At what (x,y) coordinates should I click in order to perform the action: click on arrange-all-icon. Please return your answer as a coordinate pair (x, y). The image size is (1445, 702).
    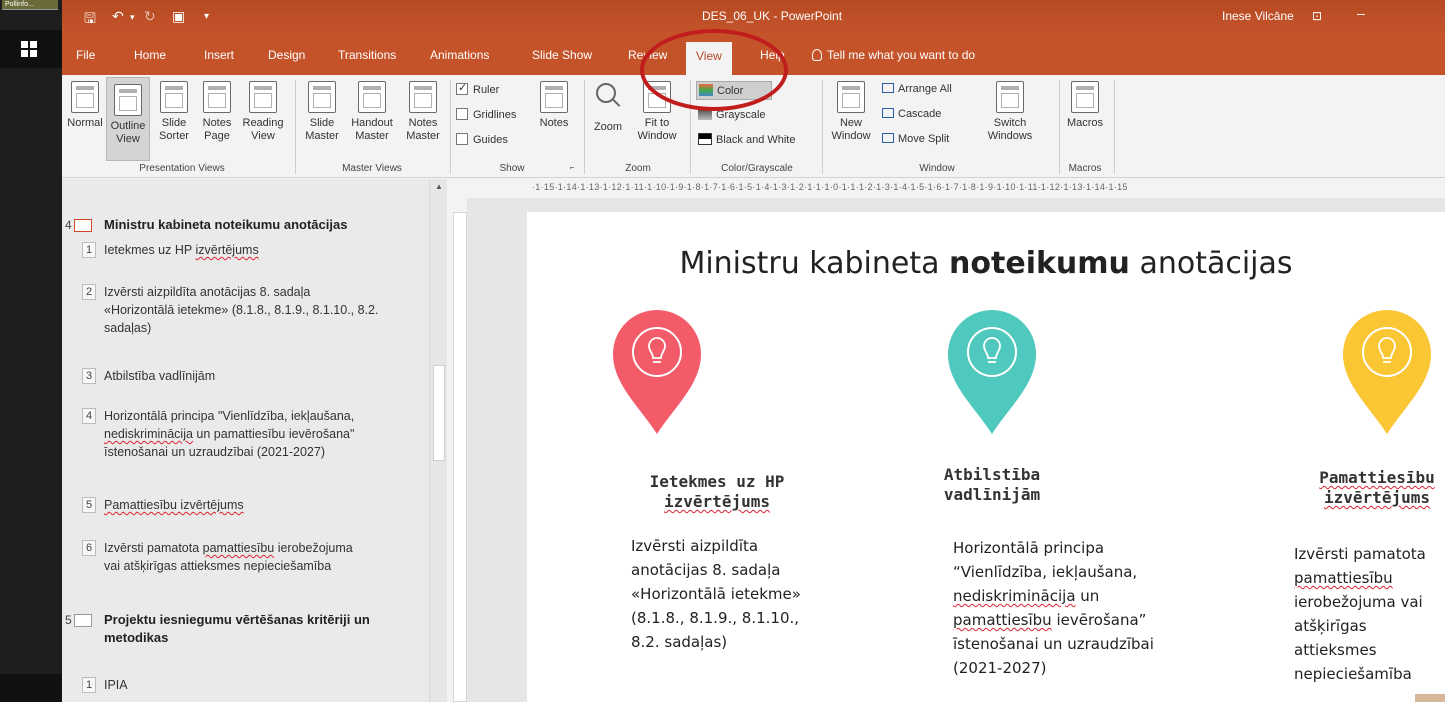
    Looking at the image, I should click on (888, 88).